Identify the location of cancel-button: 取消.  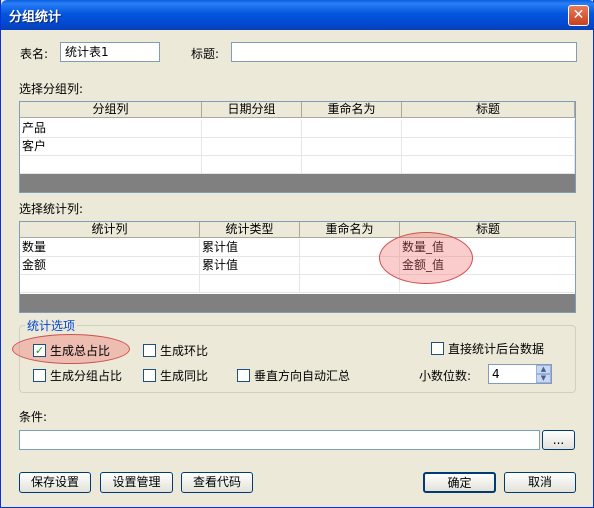
(540, 482).